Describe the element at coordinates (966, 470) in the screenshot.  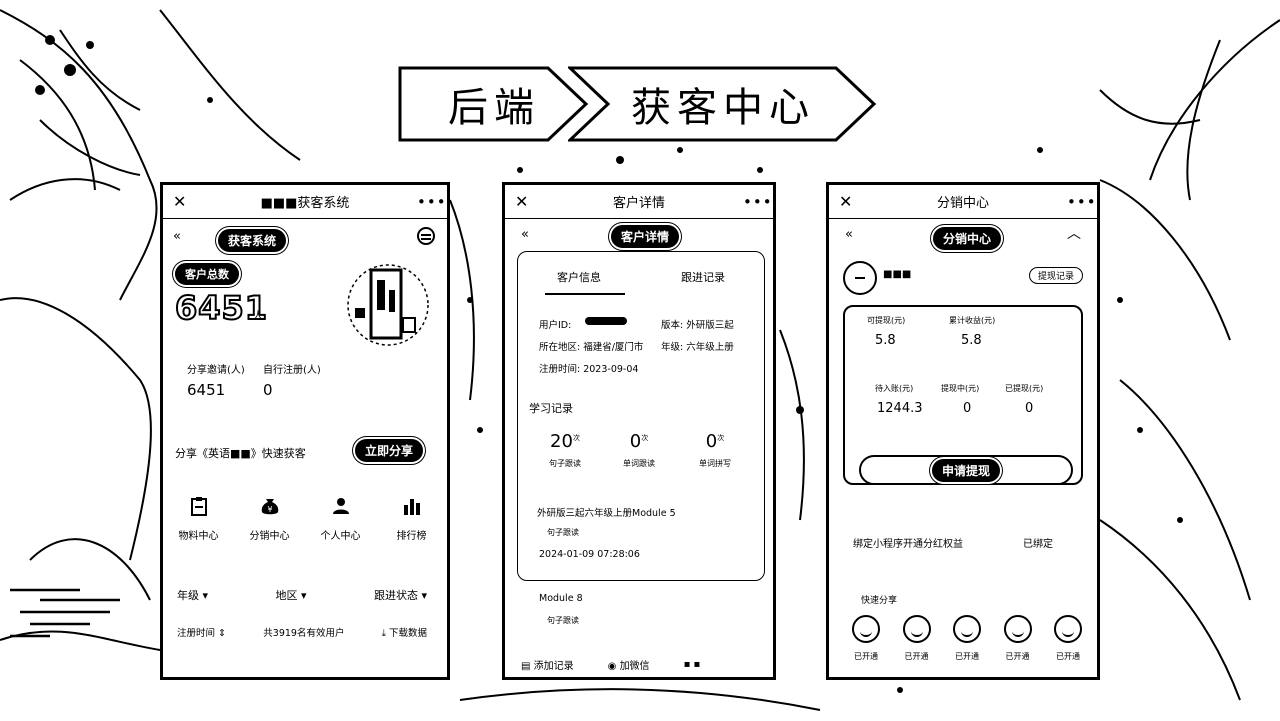
I see `apply-withdraw-button: 申请提现` at that location.